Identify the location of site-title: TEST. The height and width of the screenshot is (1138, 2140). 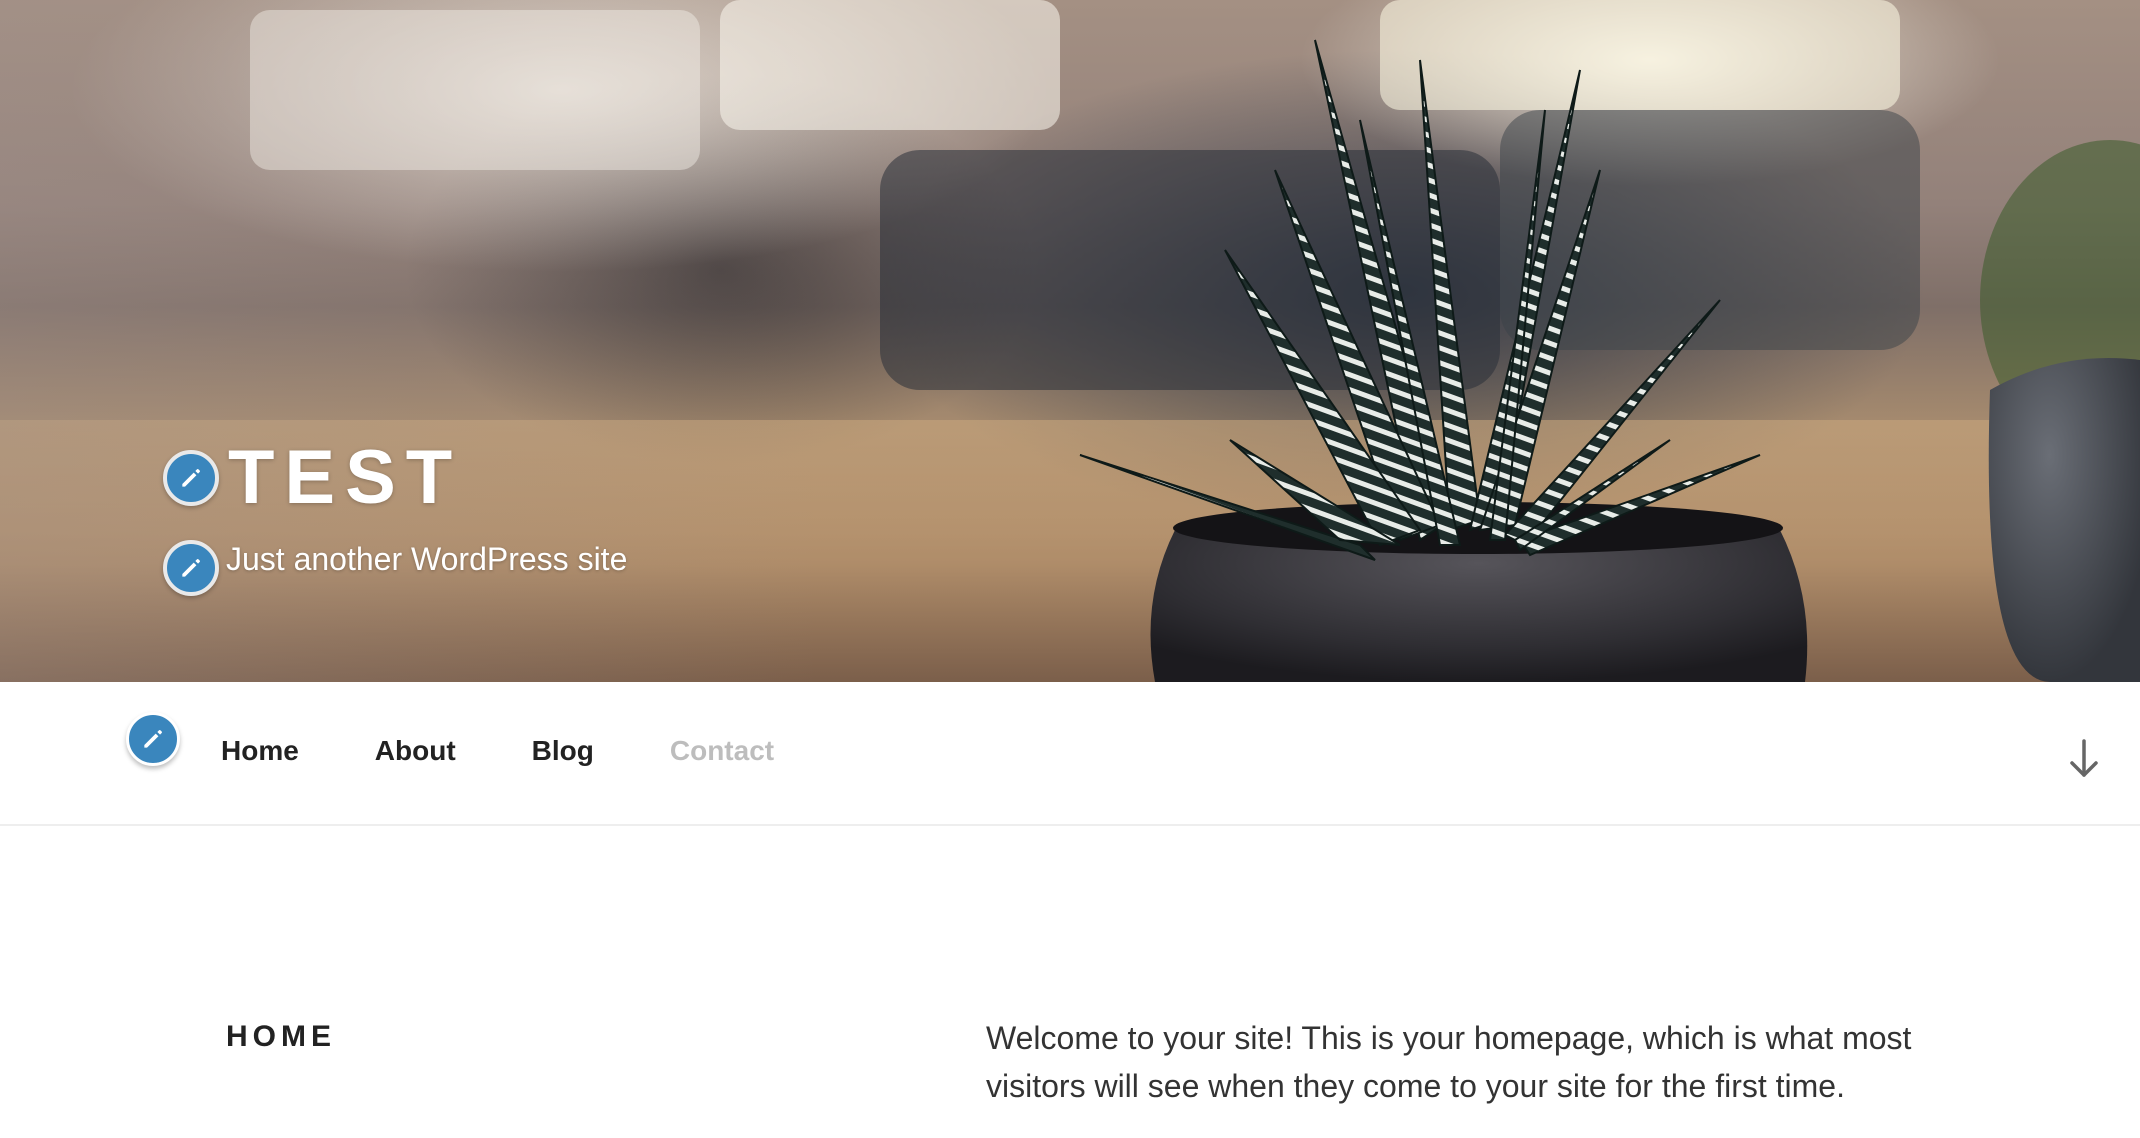
(345, 478).